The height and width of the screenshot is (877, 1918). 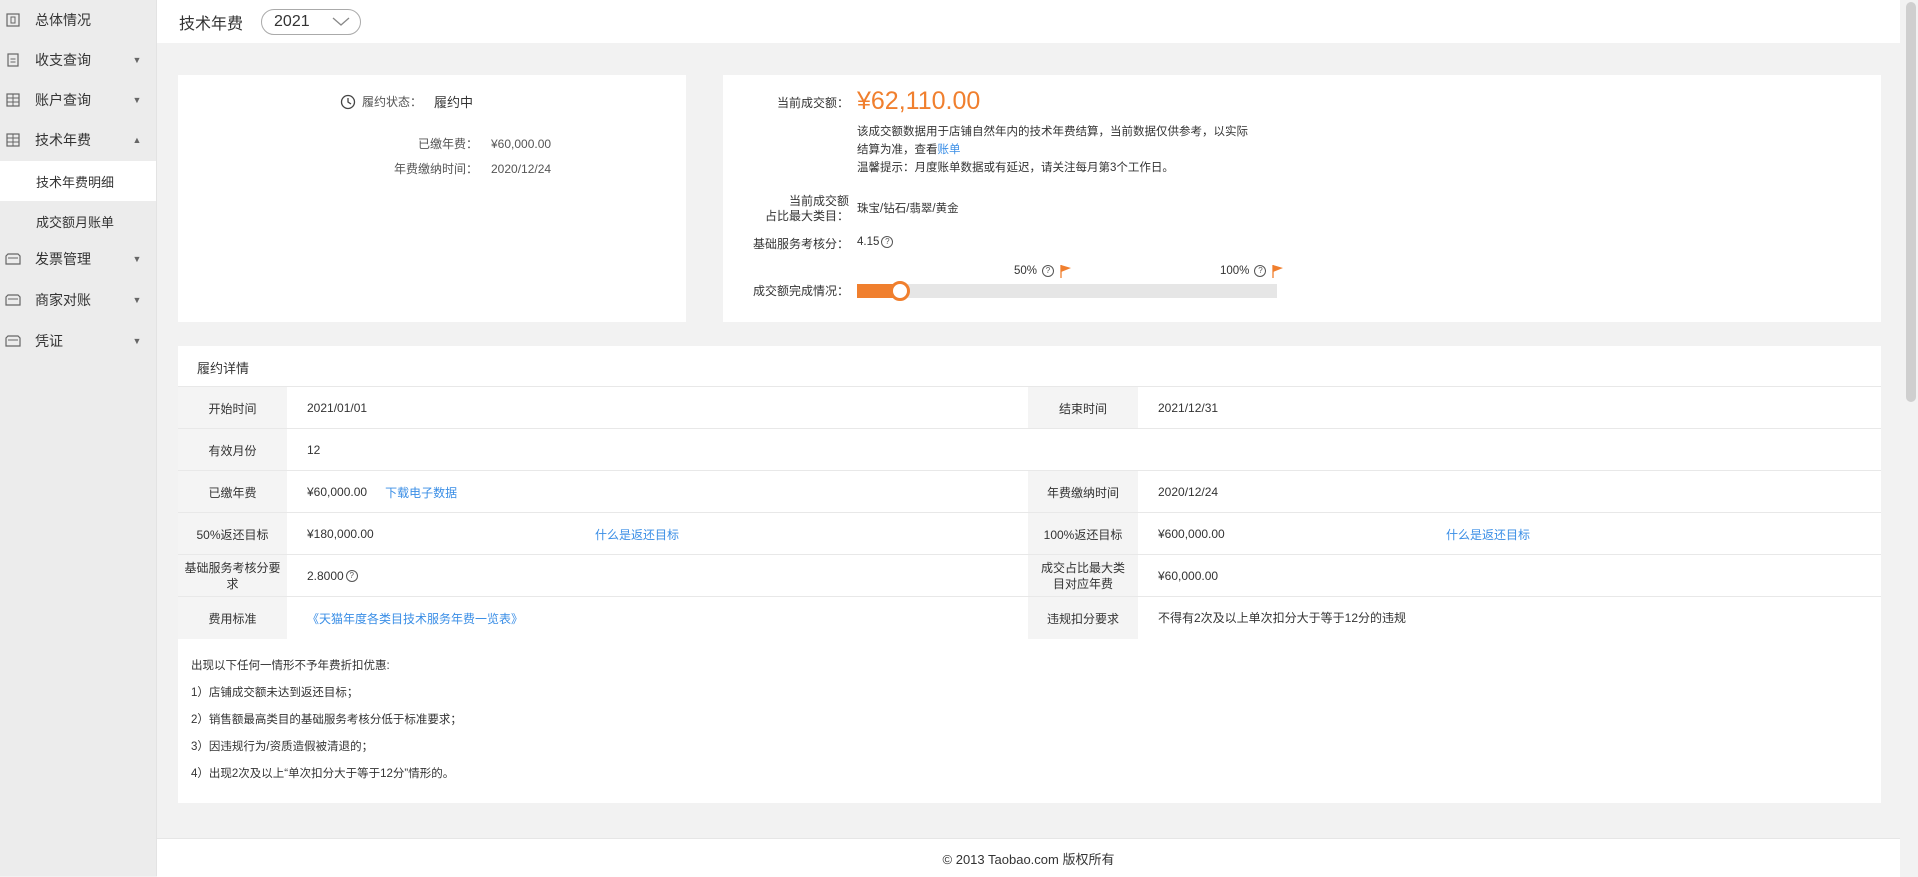 I want to click on table-row: 有效月份 12, so click(x=1029, y=449).